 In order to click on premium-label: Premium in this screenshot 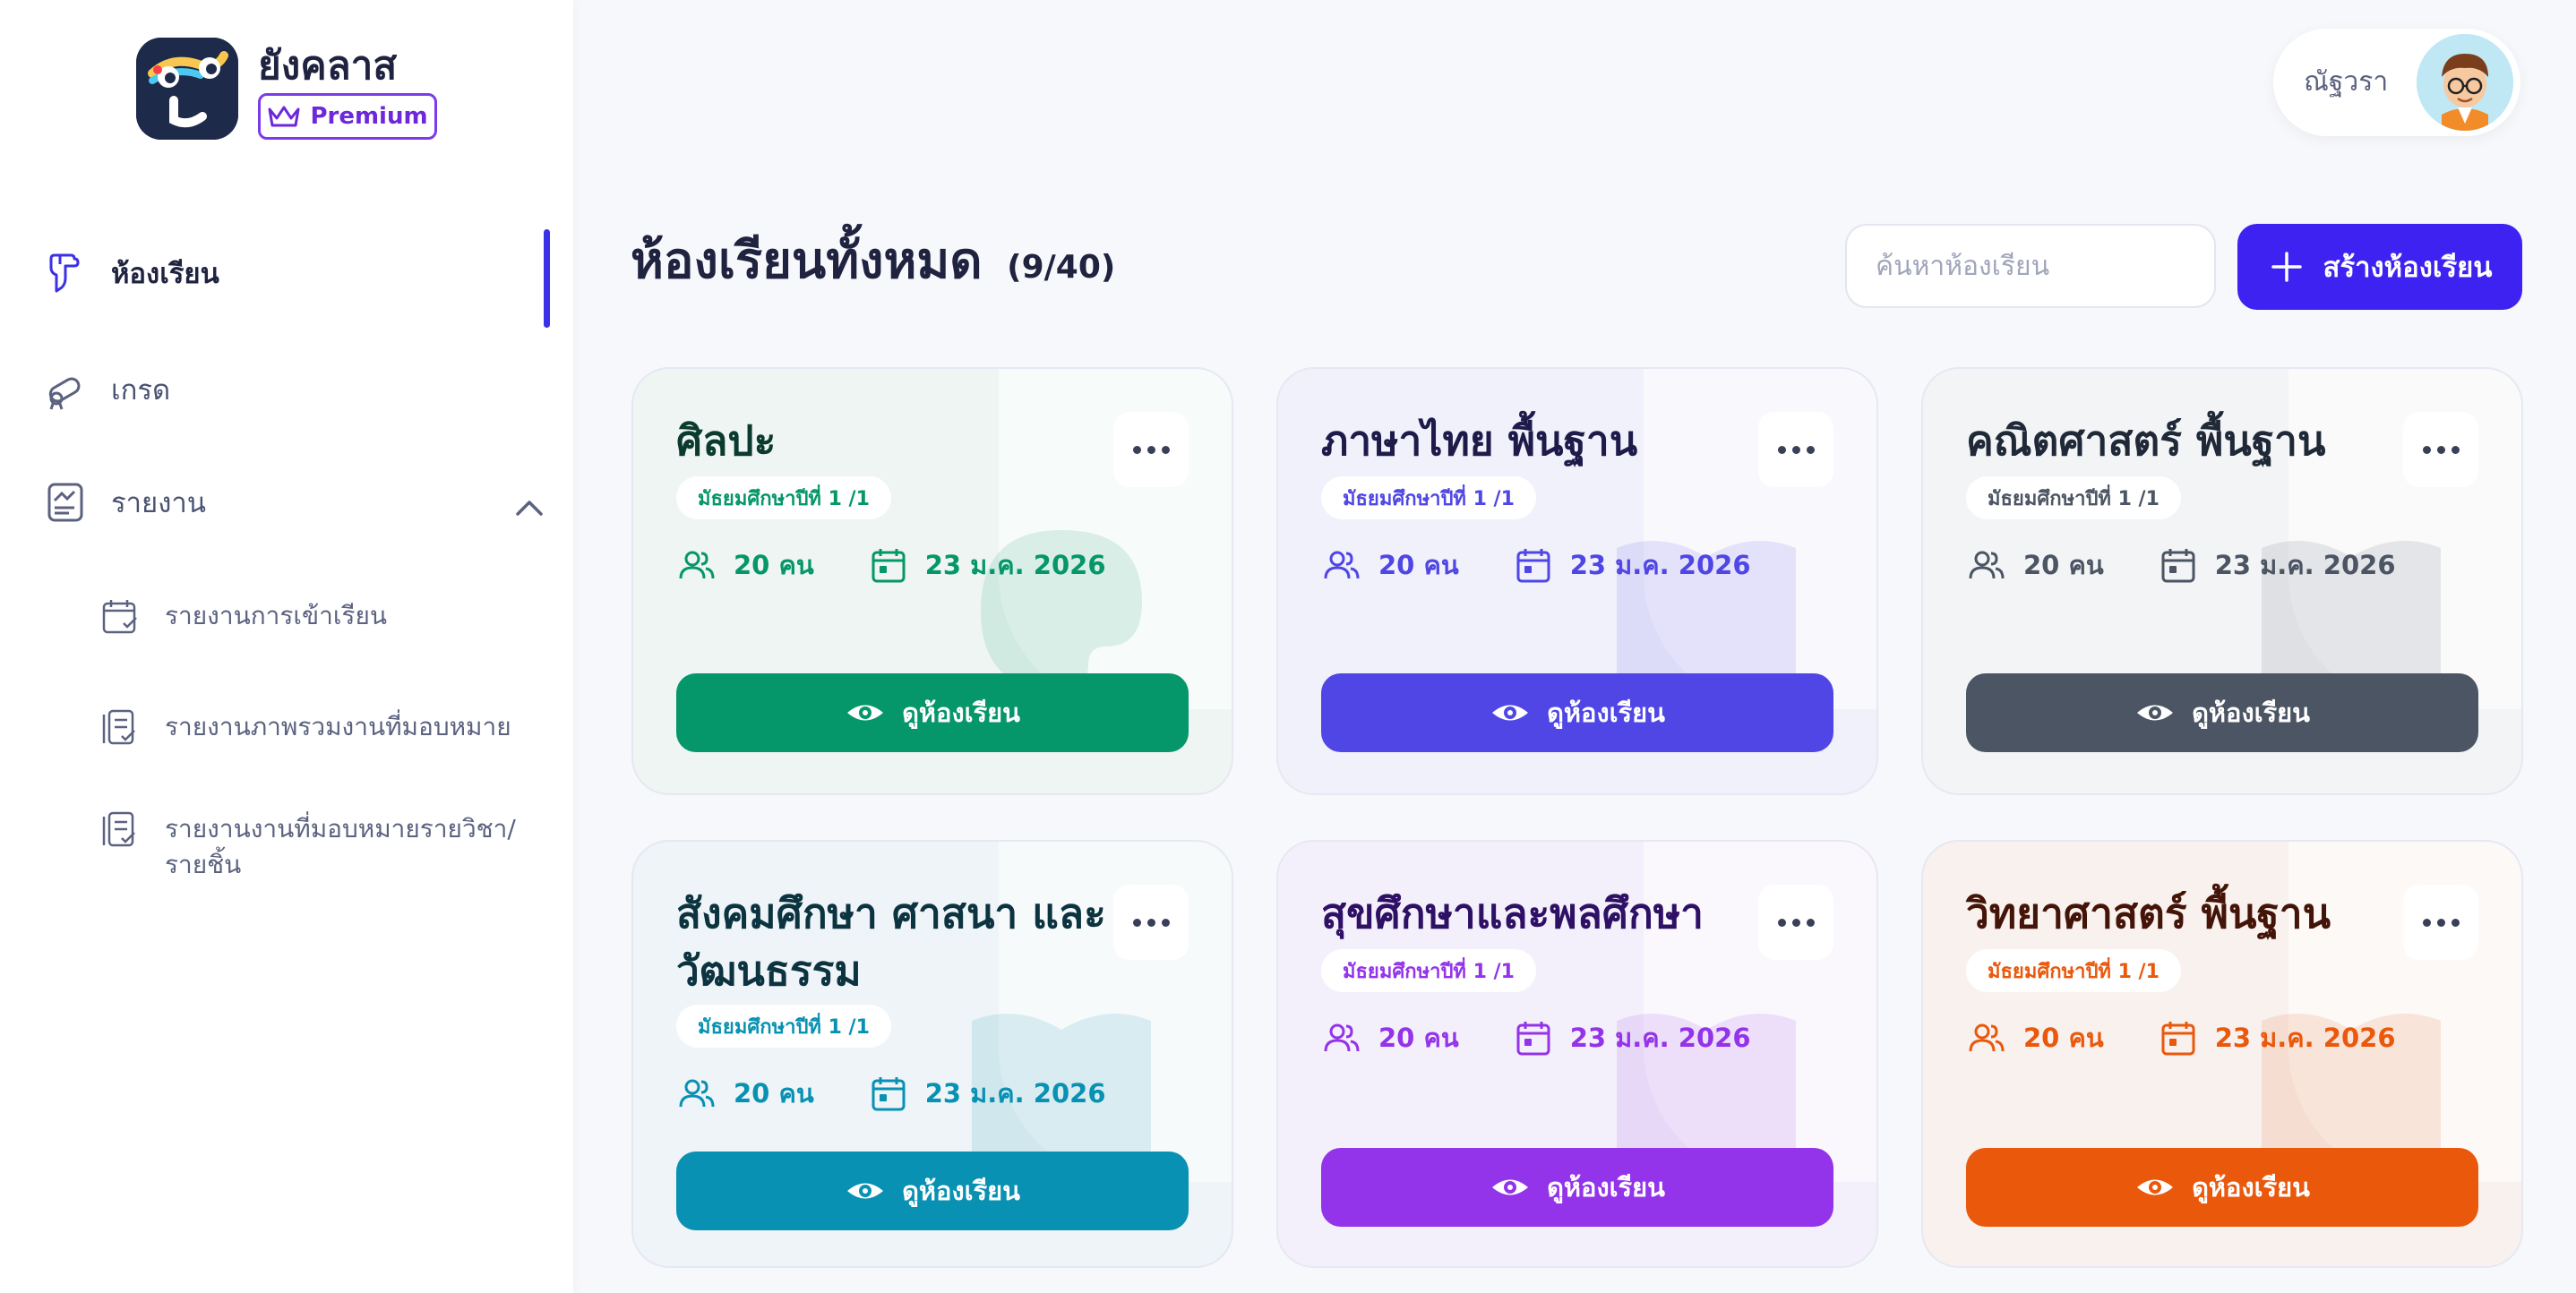, I will do `click(369, 116)`.